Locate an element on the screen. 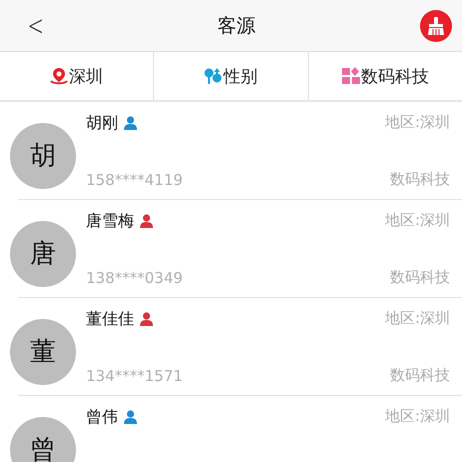  clear-button is located at coordinates (436, 26).